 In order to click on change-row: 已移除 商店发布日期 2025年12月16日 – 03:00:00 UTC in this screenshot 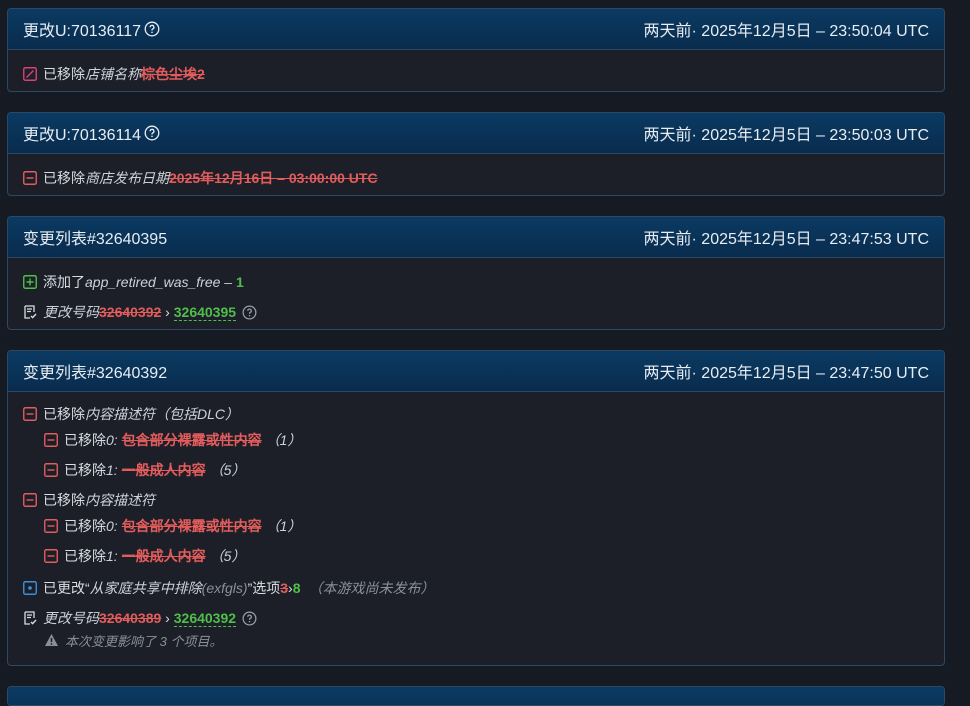, I will do `click(476, 178)`.